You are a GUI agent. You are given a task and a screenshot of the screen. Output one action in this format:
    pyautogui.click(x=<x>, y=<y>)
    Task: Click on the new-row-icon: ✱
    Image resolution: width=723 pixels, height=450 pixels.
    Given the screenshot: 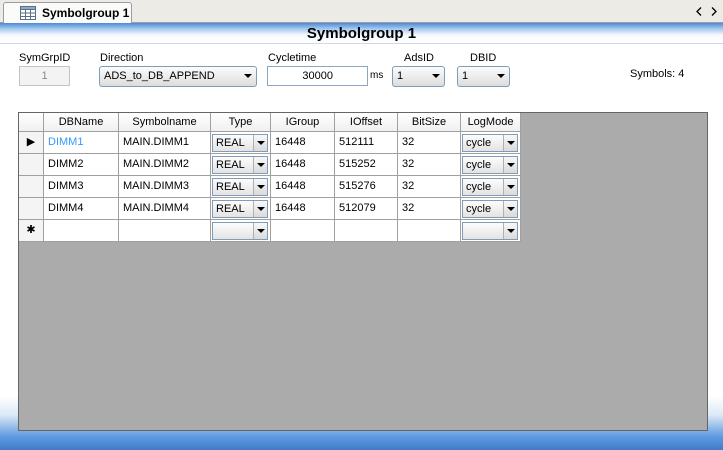 What is the action you would take?
    pyautogui.click(x=31, y=231)
    